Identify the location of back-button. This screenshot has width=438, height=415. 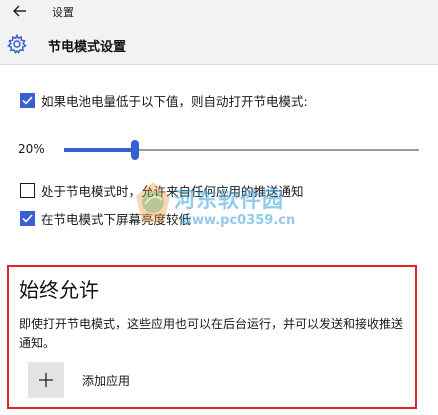
(20, 11).